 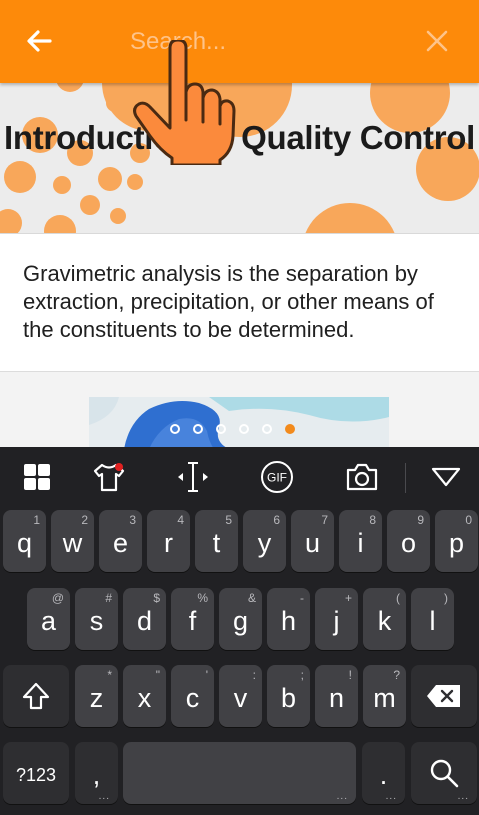 I want to click on key-h: -h, so click(x=288, y=619).